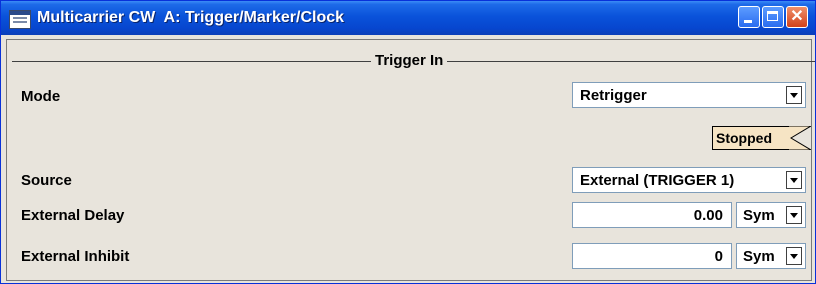  I want to click on source-select: External (TRIGGER 1), so click(689, 180).